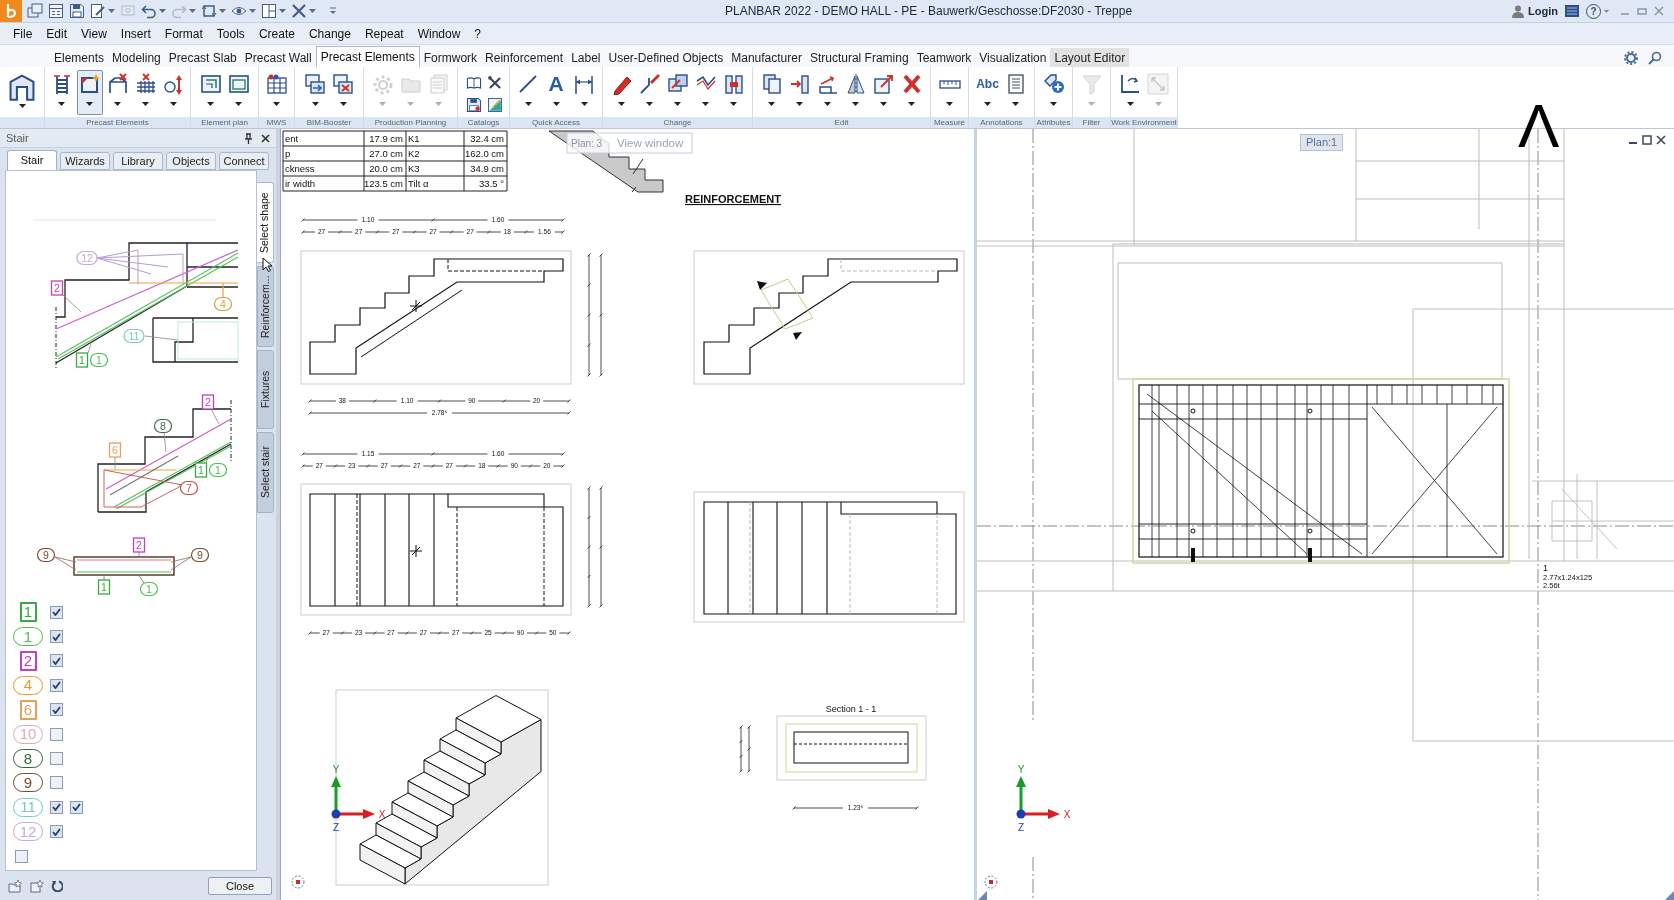 This screenshot has height=900, width=1674. What do you see at coordinates (189, 488) in the screenshot?
I see `callout-tag: 7` at bounding box center [189, 488].